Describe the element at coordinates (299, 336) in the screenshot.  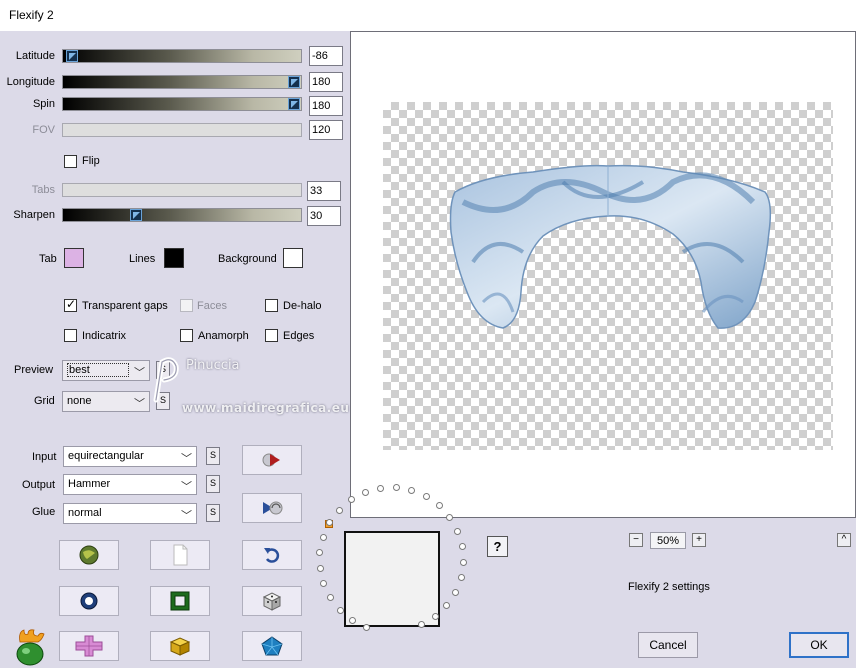
I see `edges-label: Edges` at that location.